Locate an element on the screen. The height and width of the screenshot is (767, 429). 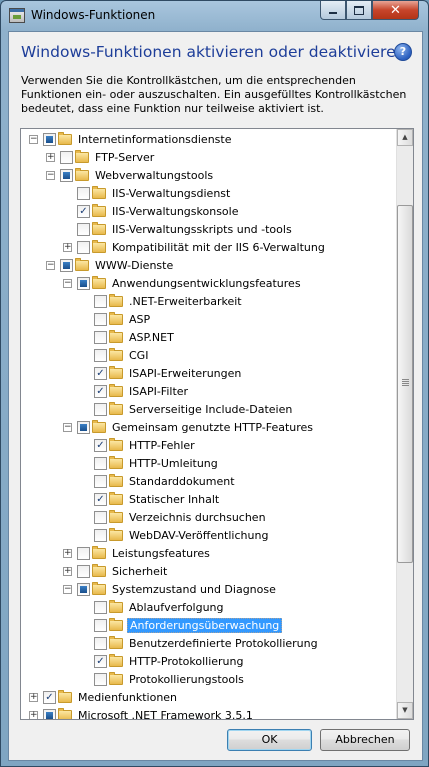
close-button: ✕ is located at coordinates (395, 10).